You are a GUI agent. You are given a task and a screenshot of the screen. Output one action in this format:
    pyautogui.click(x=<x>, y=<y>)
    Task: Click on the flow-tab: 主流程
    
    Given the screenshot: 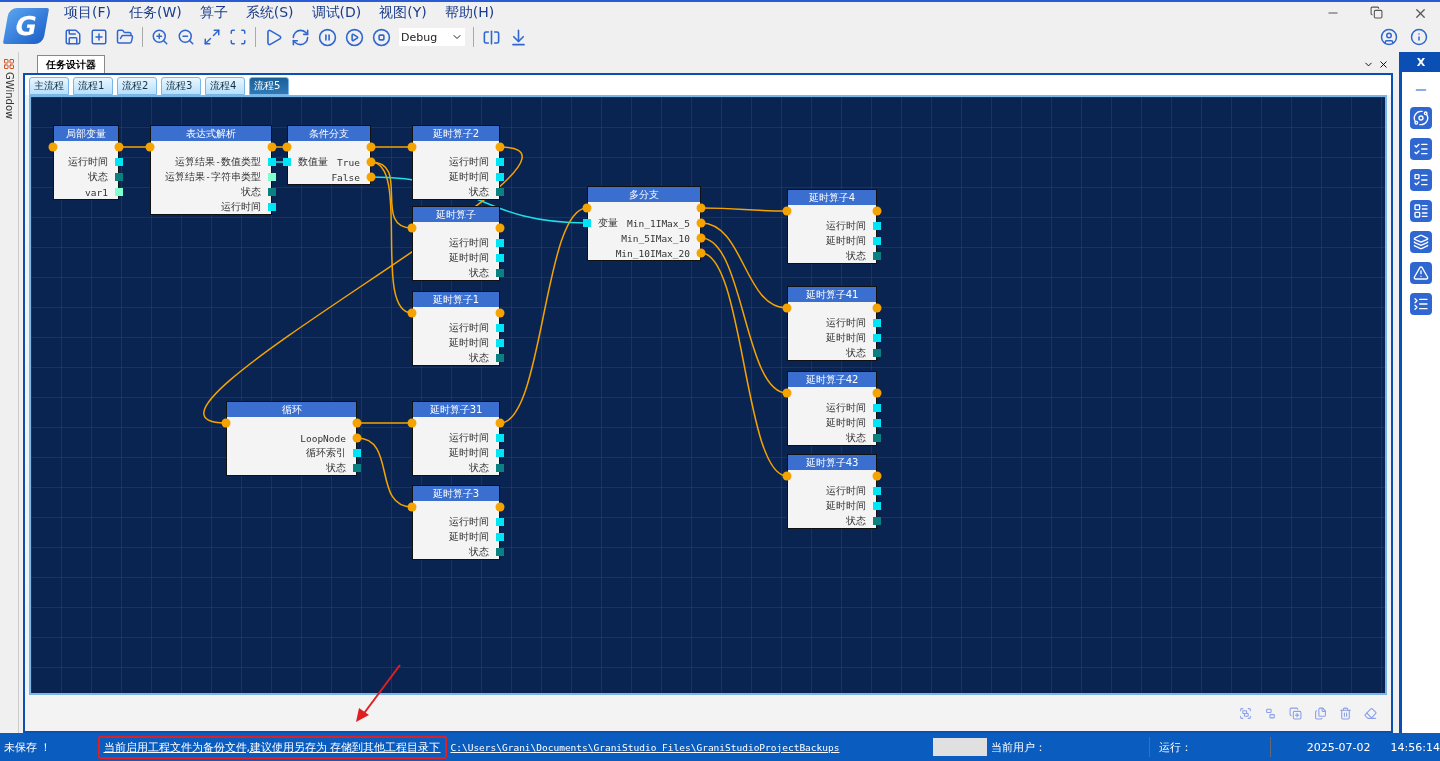 What is the action you would take?
    pyautogui.click(x=49, y=86)
    